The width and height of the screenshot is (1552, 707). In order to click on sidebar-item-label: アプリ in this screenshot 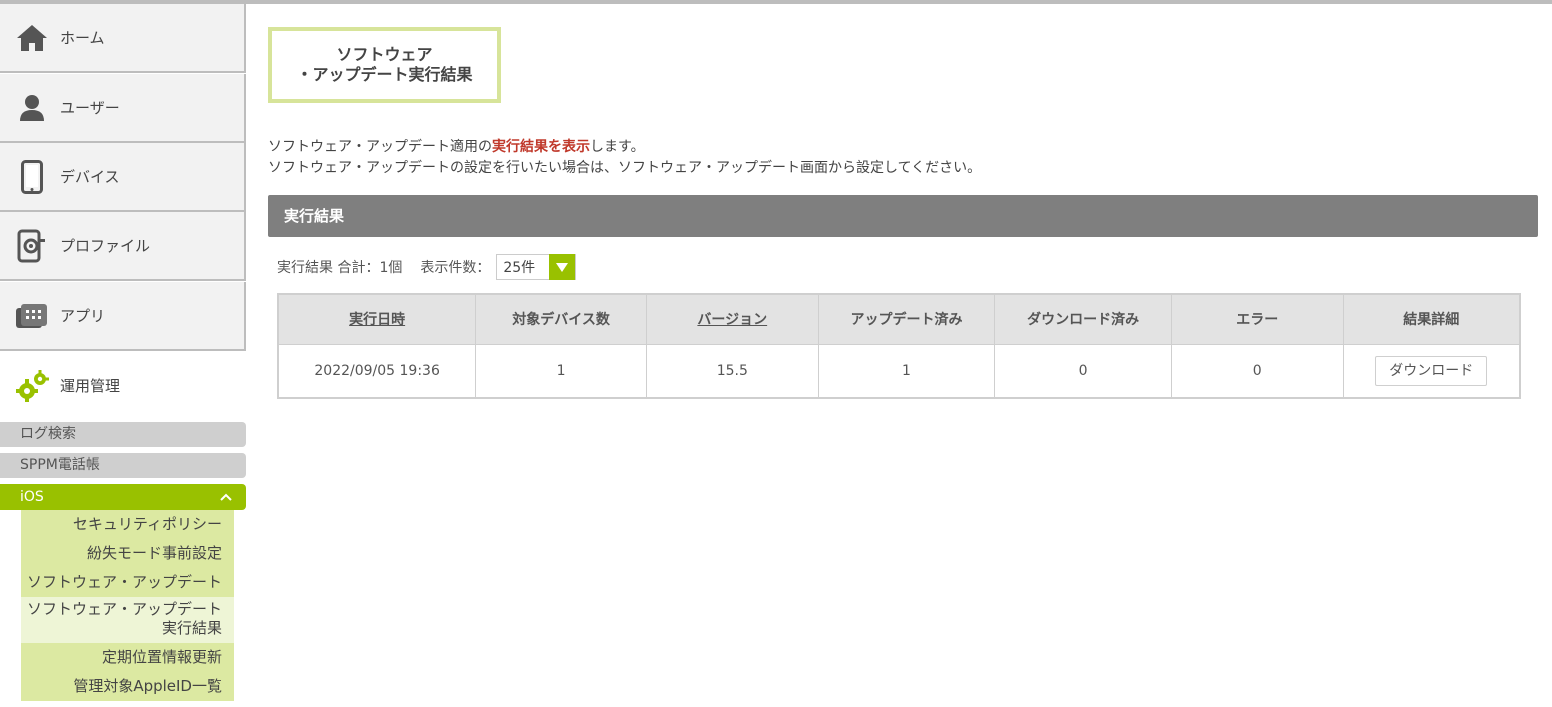, I will do `click(83, 316)`.